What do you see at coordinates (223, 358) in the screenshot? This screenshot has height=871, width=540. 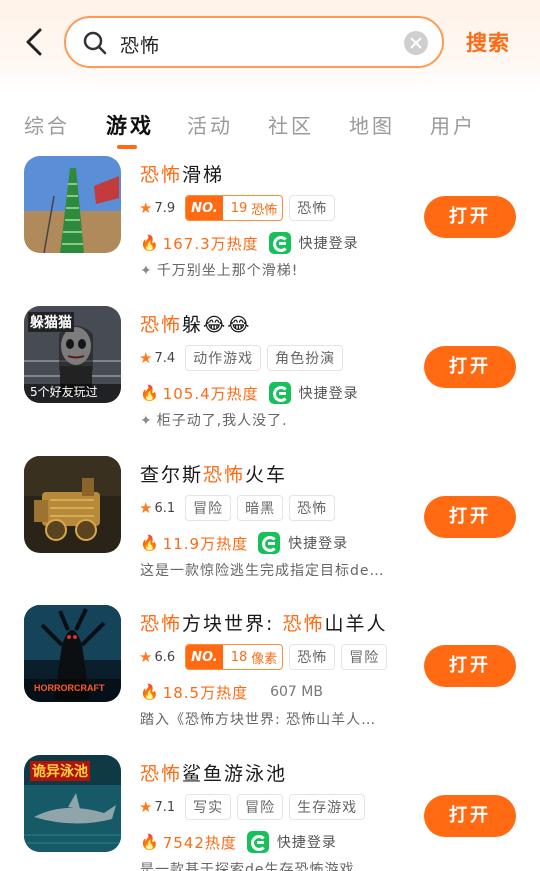 I see `tag: 动作游戏` at bounding box center [223, 358].